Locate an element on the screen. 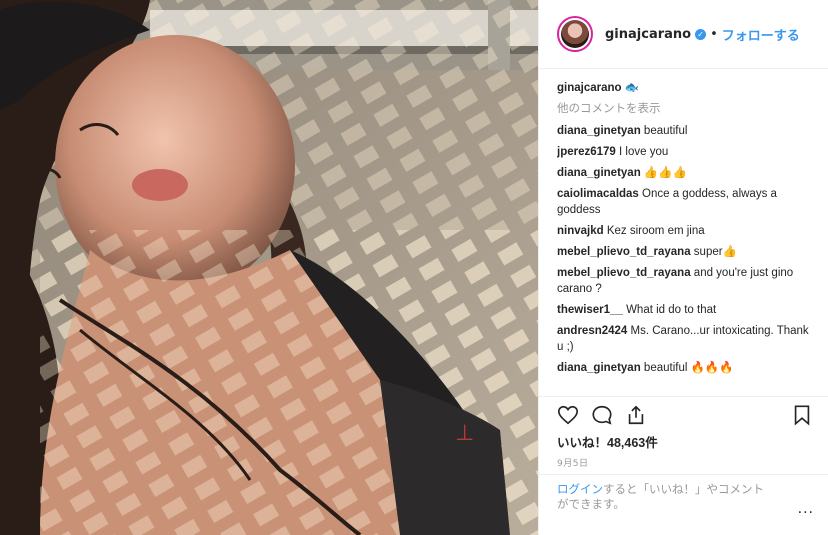 This screenshot has height=535, width=828. heart-icon is located at coordinates (568, 415).